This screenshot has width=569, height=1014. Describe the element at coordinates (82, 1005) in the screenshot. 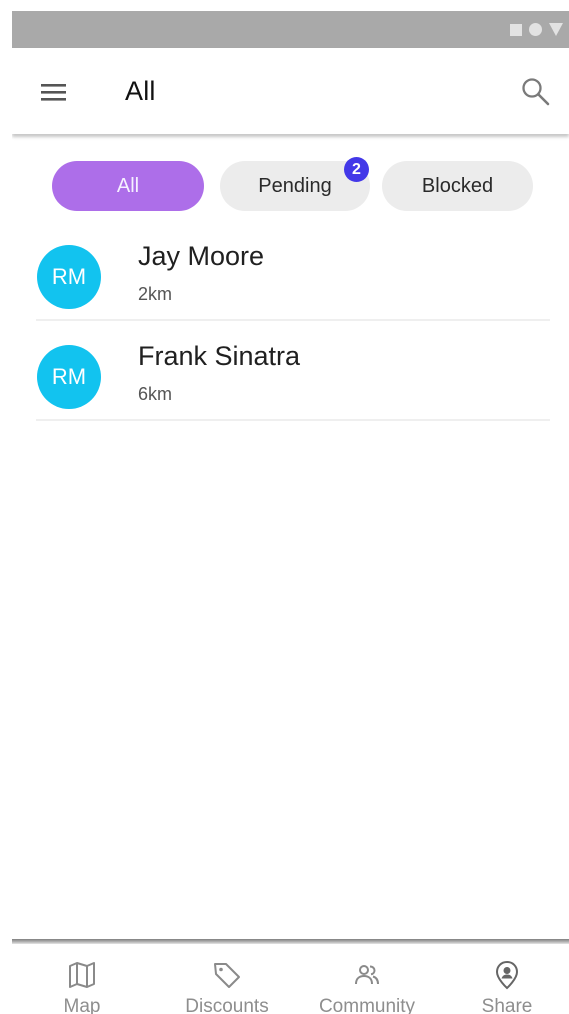

I see `nav-label-map: Map` at that location.